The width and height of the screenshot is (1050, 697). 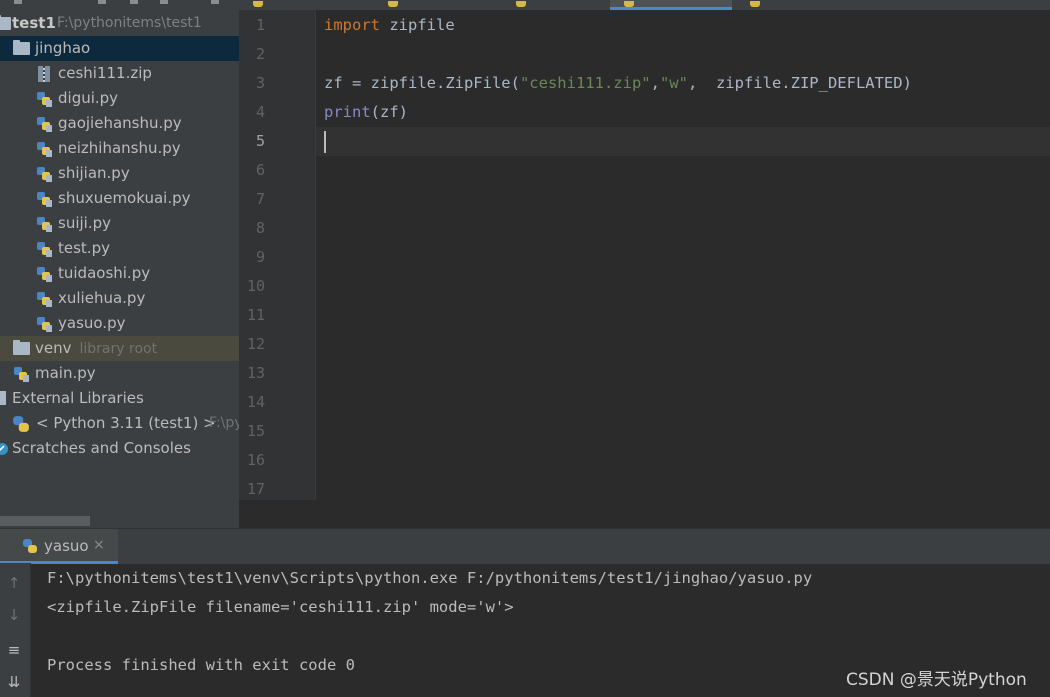 I want to click on tree-root-test1: test1 F:\pythonitems\test1, so click(x=119, y=23).